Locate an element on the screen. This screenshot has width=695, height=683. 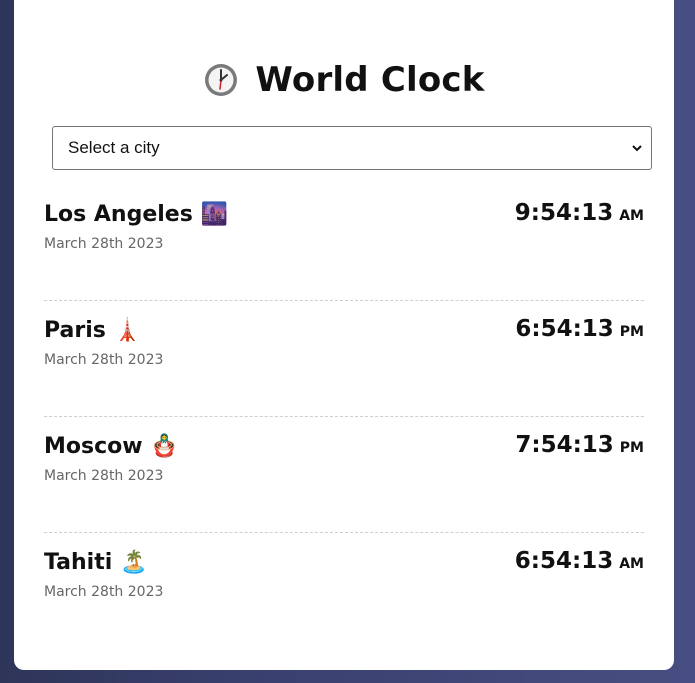
city-time: 6:54:13 AM is located at coordinates (579, 561).